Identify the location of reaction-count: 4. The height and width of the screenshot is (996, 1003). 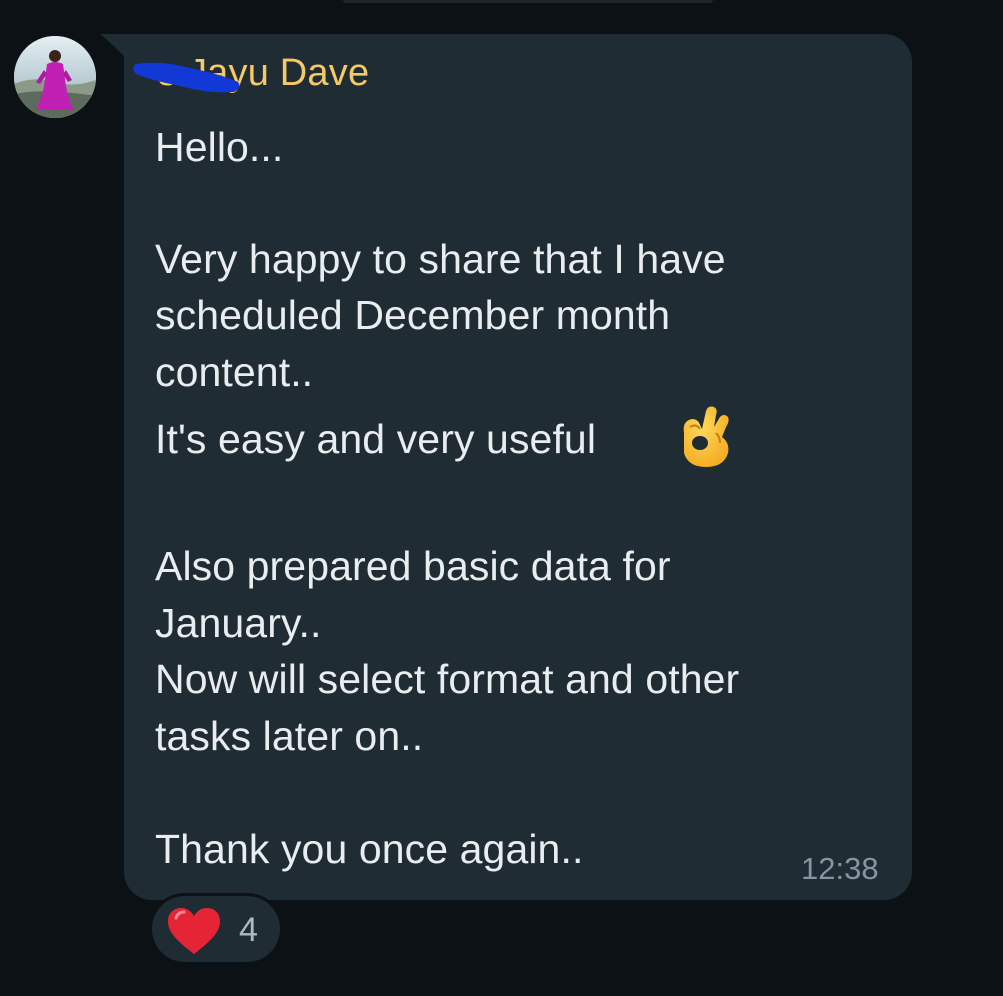
(248, 930).